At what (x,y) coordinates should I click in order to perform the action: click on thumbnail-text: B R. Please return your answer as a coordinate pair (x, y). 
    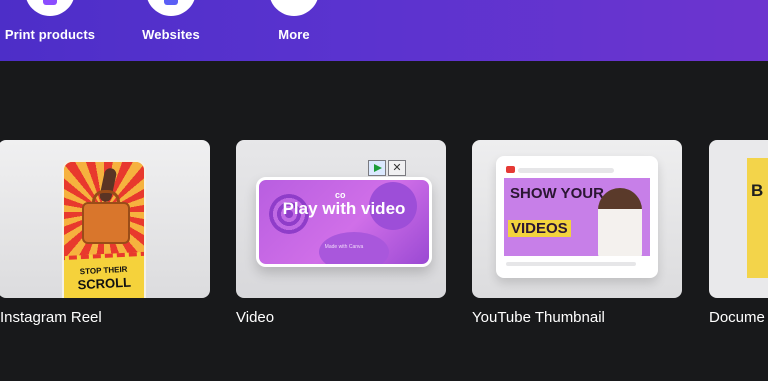
    Looking at the image, I should click on (759, 190).